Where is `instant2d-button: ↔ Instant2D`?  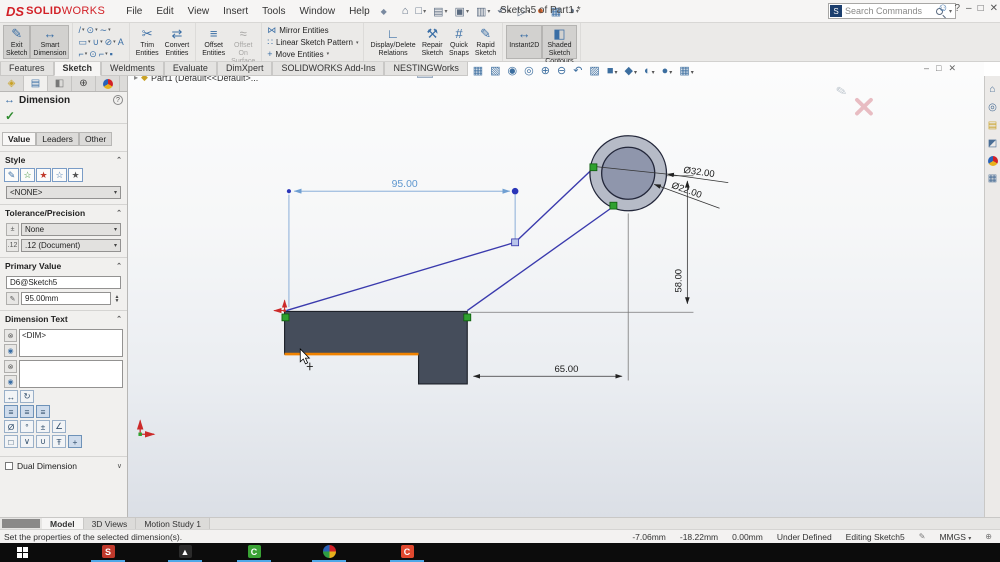 instant2d-button: ↔ Instant2D is located at coordinates (524, 42).